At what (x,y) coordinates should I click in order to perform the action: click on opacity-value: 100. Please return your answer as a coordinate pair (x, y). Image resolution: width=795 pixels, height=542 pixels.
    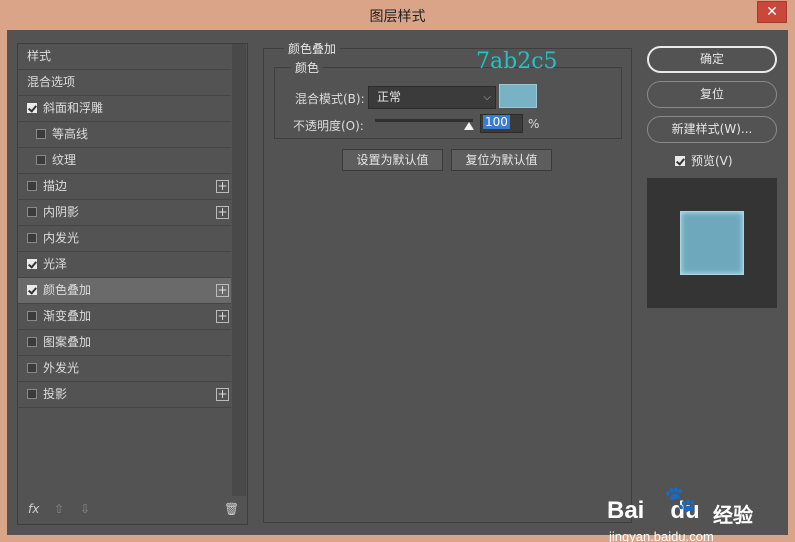
    Looking at the image, I should click on (496, 122).